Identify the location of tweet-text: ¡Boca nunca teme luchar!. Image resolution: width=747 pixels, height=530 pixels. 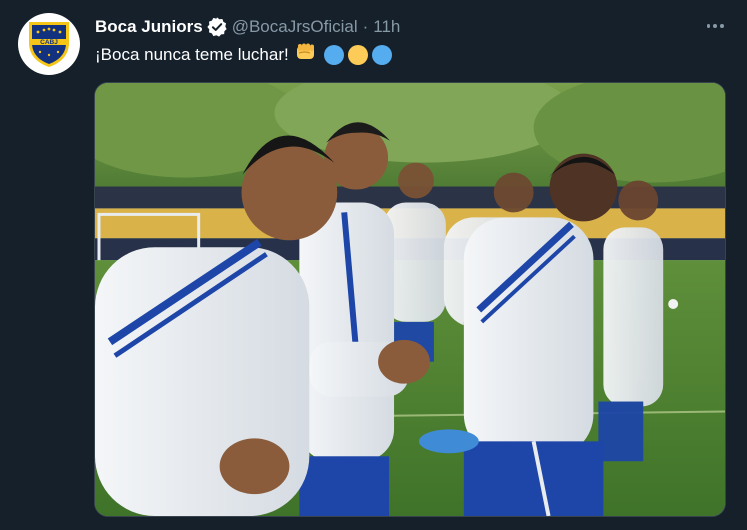
(243, 55).